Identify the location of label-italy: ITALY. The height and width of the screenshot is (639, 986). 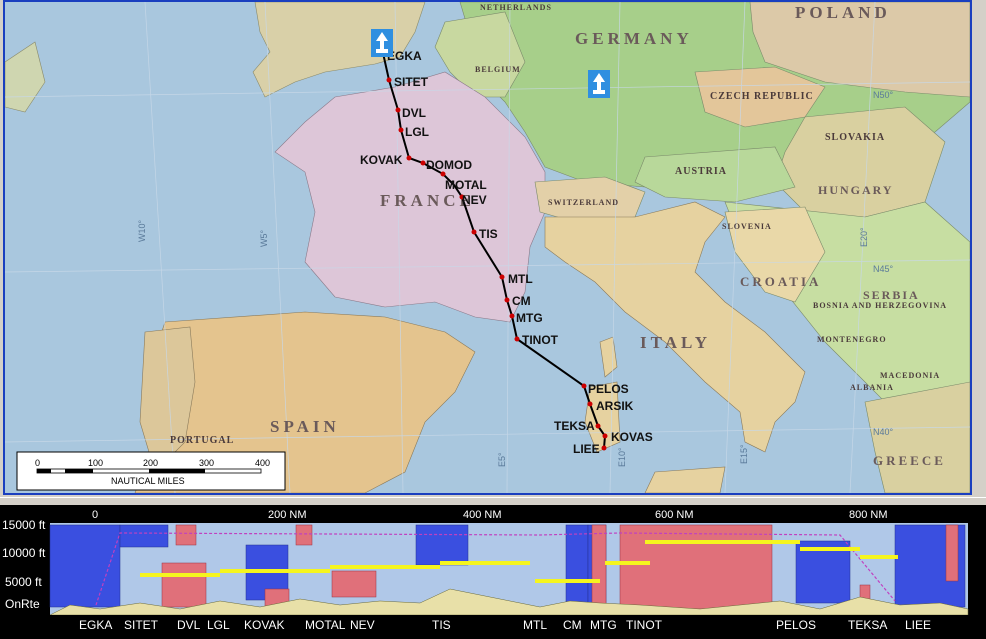
(675, 342).